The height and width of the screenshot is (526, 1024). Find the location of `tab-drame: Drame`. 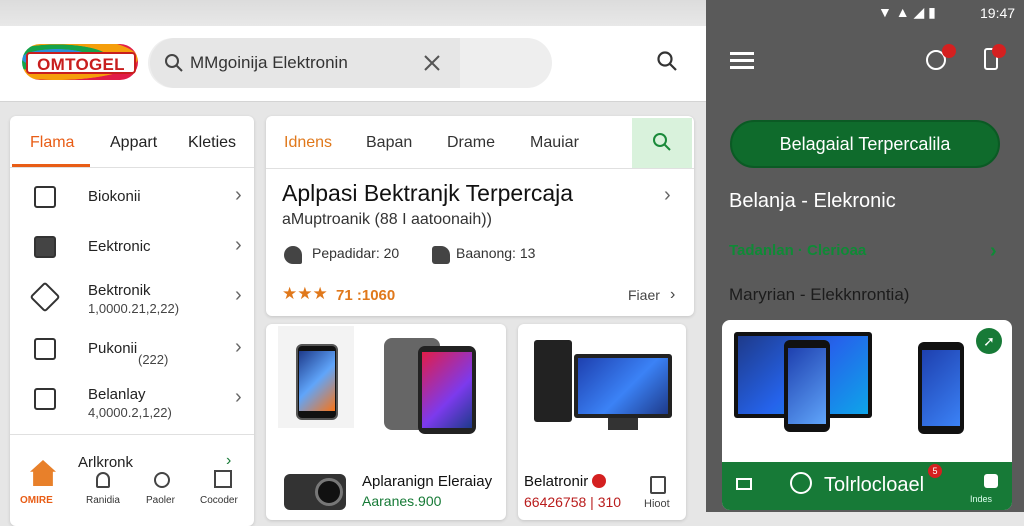

tab-drame: Drame is located at coordinates (471, 143).